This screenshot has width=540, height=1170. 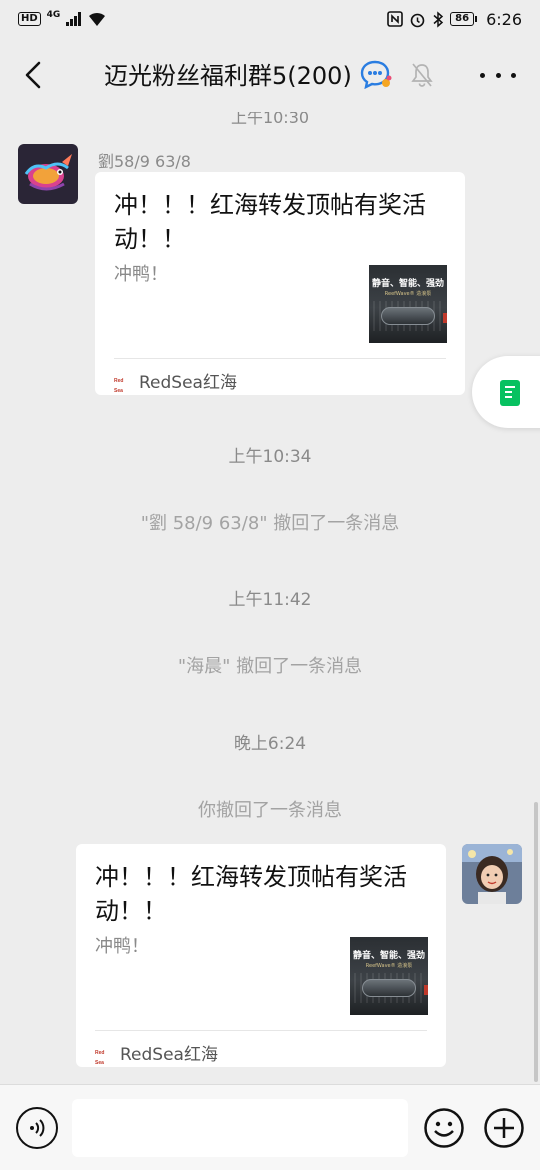 I want to click on back-button, so click(x=33, y=75).